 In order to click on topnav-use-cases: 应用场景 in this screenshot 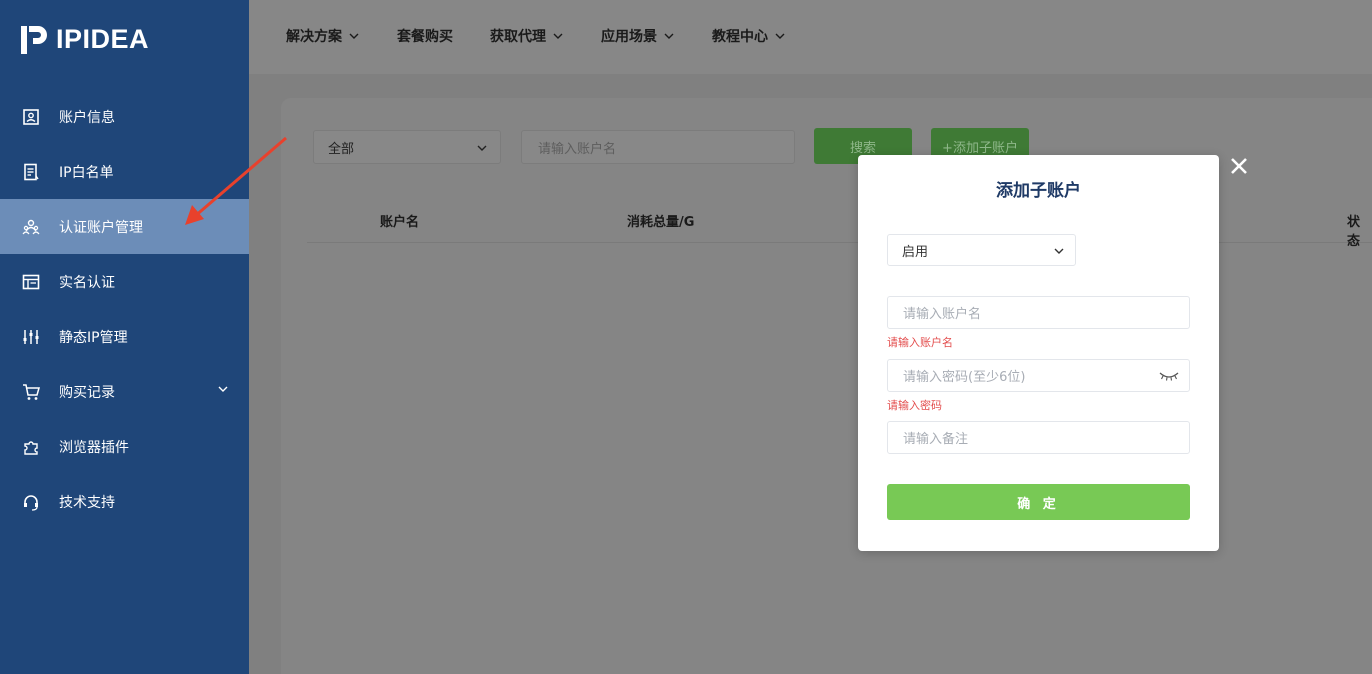, I will do `click(638, 36)`.